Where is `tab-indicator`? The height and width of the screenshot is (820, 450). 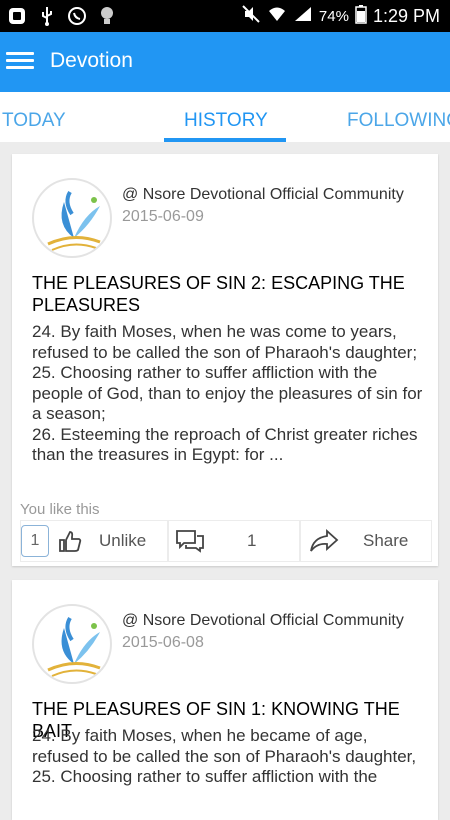 tab-indicator is located at coordinates (225, 140).